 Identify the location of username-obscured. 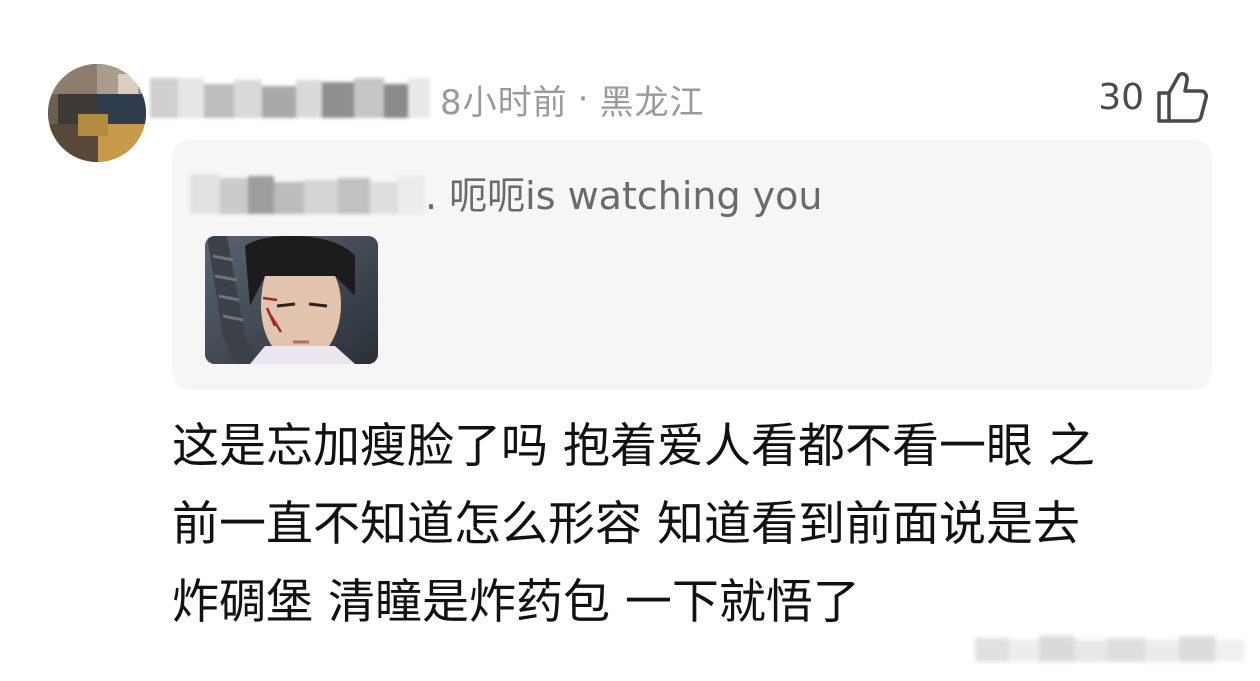
(290, 98).